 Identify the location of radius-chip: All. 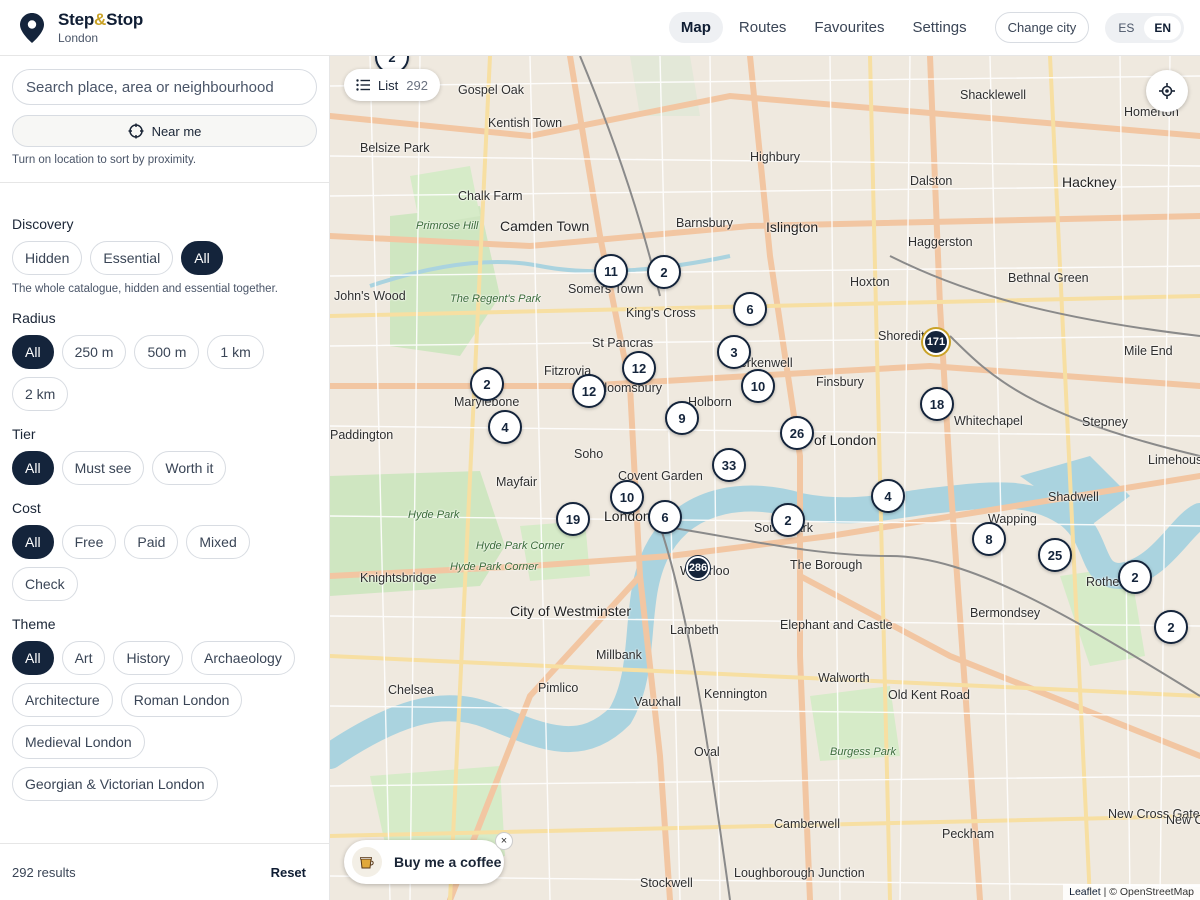
(33, 352).